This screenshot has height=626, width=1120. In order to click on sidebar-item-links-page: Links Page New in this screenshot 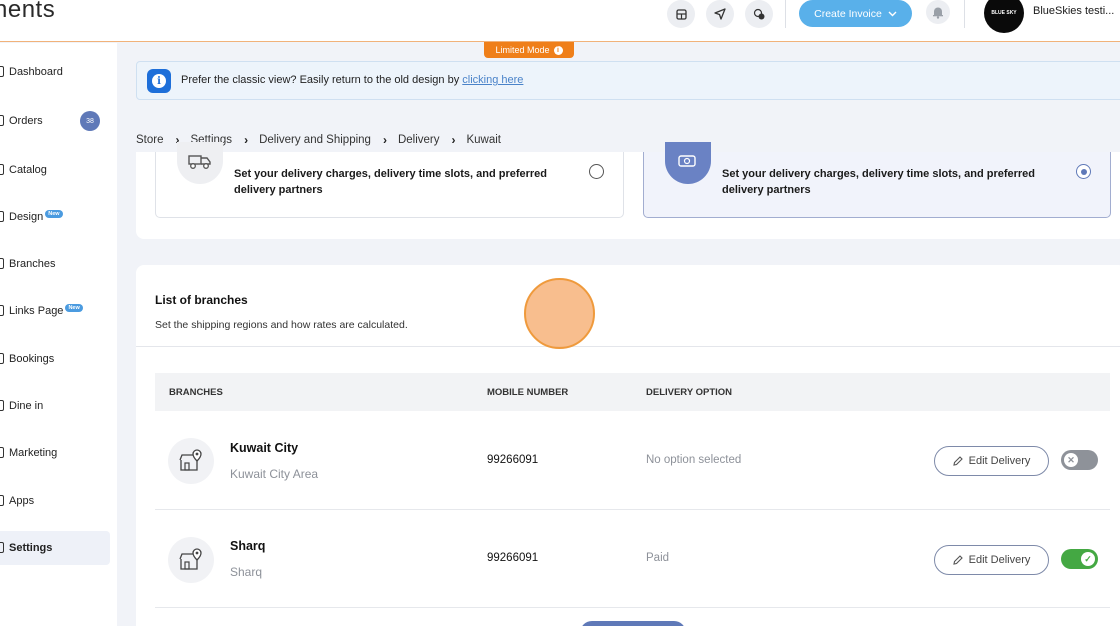, I will do `click(55, 311)`.